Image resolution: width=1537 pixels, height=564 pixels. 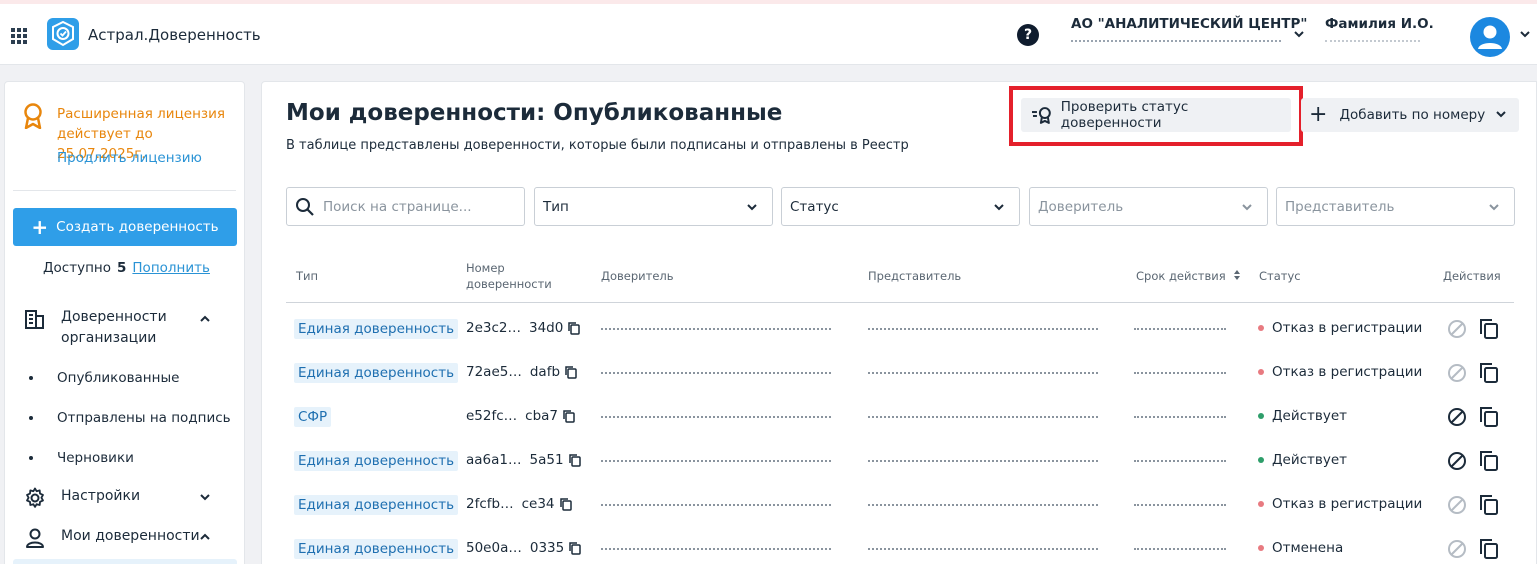 I want to click on column-header-principal: Доверитель, so click(x=637, y=276).